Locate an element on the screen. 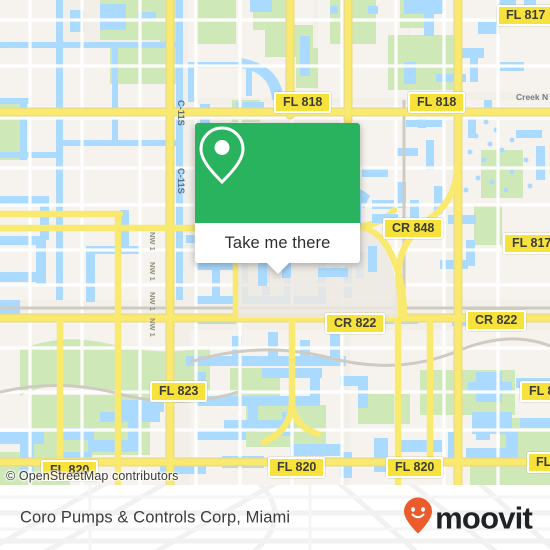  popup-tail is located at coordinates (277, 268).